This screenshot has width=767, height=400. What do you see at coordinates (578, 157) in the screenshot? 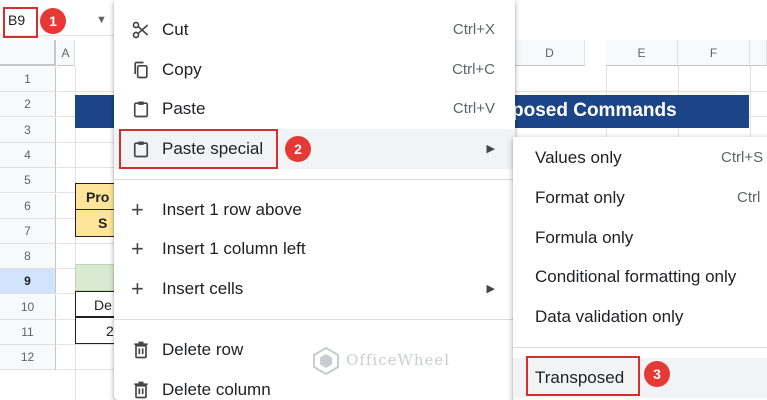
I see `submenu-item-label: Values only` at bounding box center [578, 157].